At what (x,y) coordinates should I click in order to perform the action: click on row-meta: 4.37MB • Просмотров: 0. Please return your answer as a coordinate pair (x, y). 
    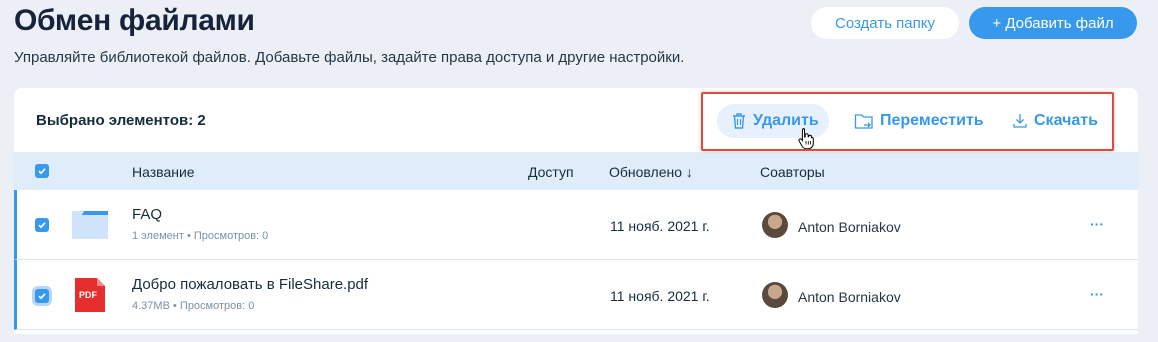
    Looking at the image, I should click on (193, 306).